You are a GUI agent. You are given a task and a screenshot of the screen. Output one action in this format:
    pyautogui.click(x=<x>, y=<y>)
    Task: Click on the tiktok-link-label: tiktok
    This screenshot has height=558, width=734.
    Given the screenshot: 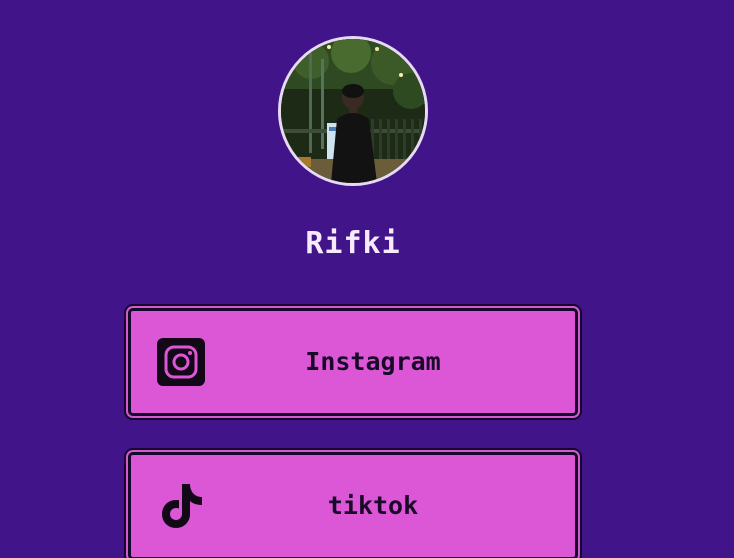 What is the action you would take?
    pyautogui.click(x=373, y=505)
    